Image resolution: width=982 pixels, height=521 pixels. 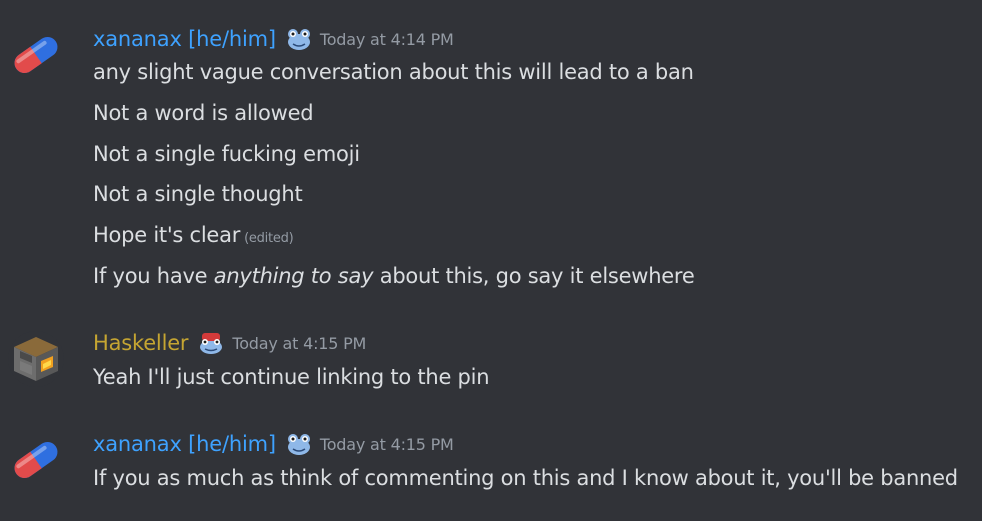 I want to click on edited-label: (edited), so click(x=269, y=238).